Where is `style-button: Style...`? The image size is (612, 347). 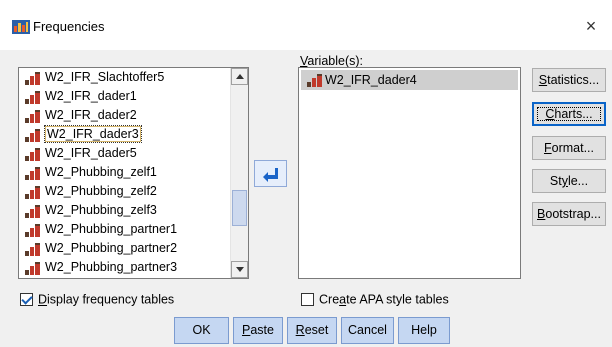
style-button: Style... is located at coordinates (569, 181).